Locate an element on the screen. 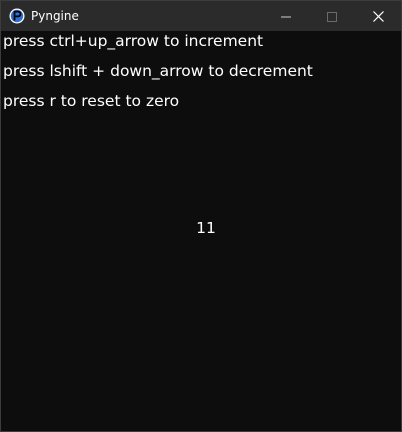  close-icon is located at coordinates (378, 16).